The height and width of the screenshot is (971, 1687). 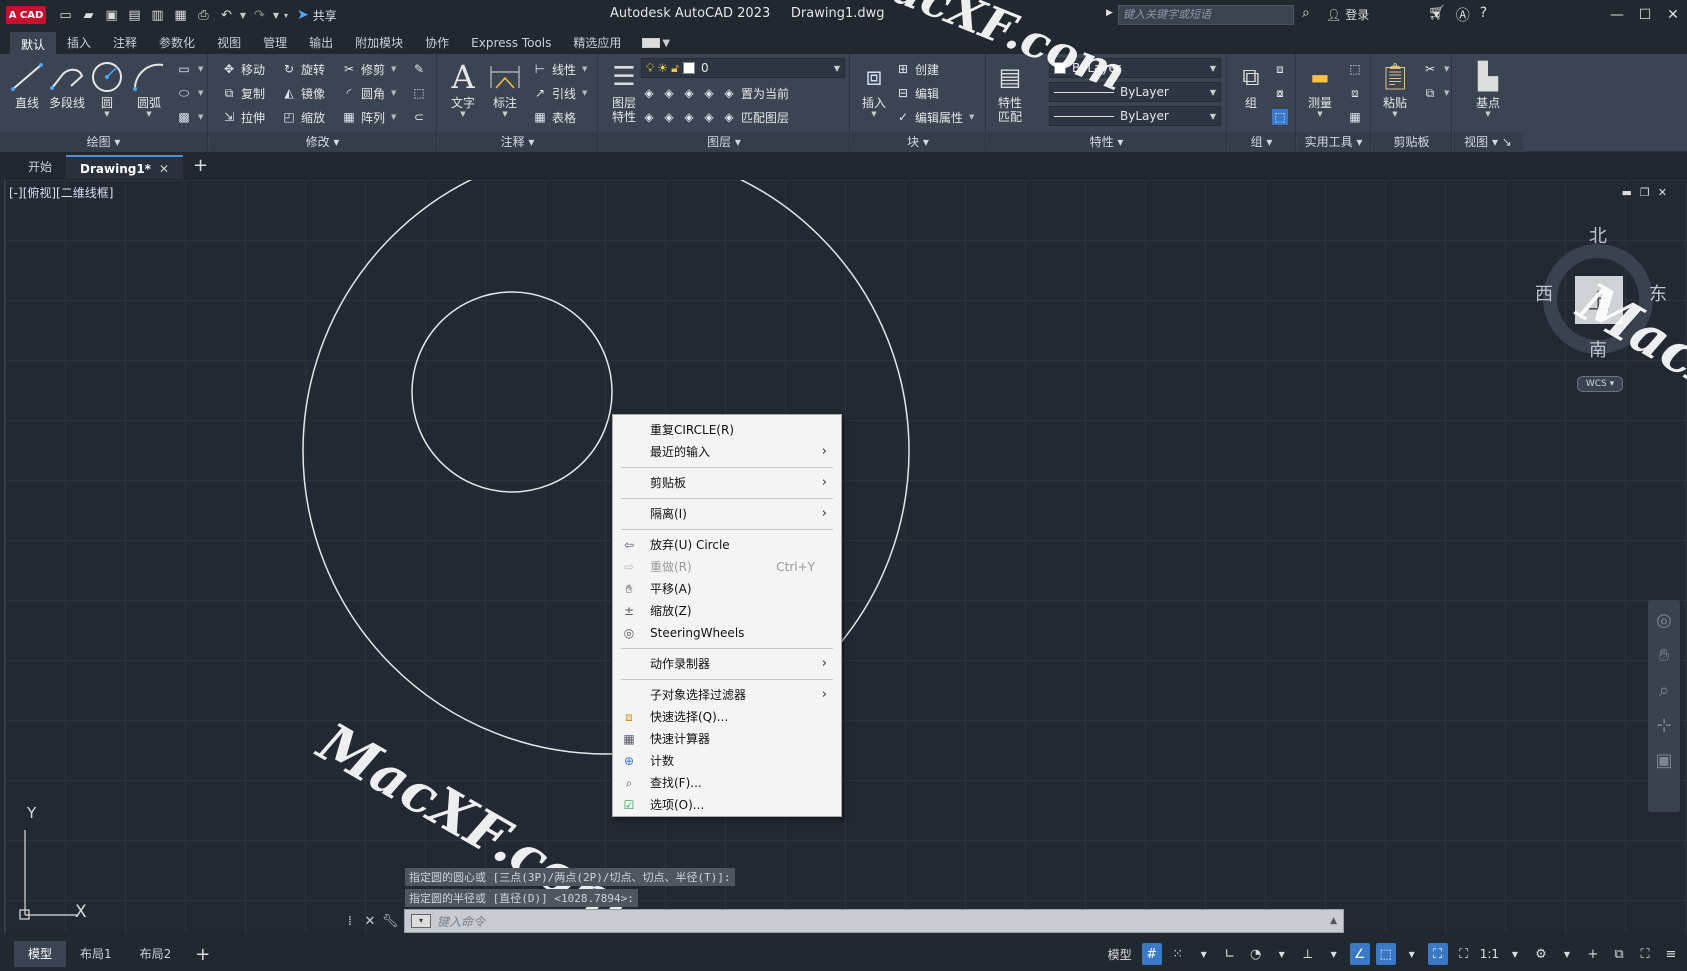 What do you see at coordinates (40, 167) in the screenshot?
I see `tab-start: 开始` at bounding box center [40, 167].